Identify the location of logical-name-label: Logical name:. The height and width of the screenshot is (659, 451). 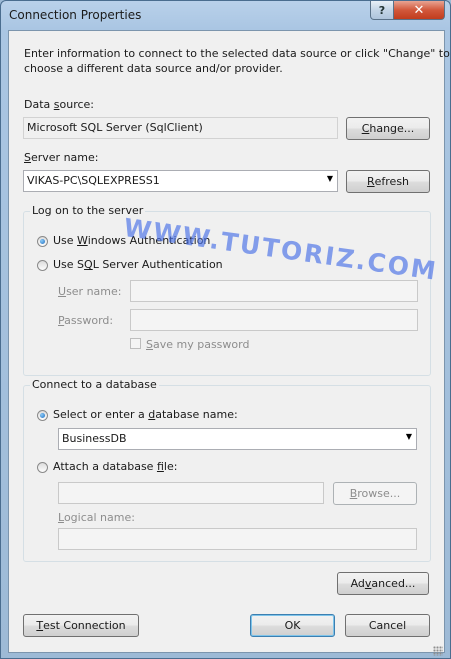
(96, 517).